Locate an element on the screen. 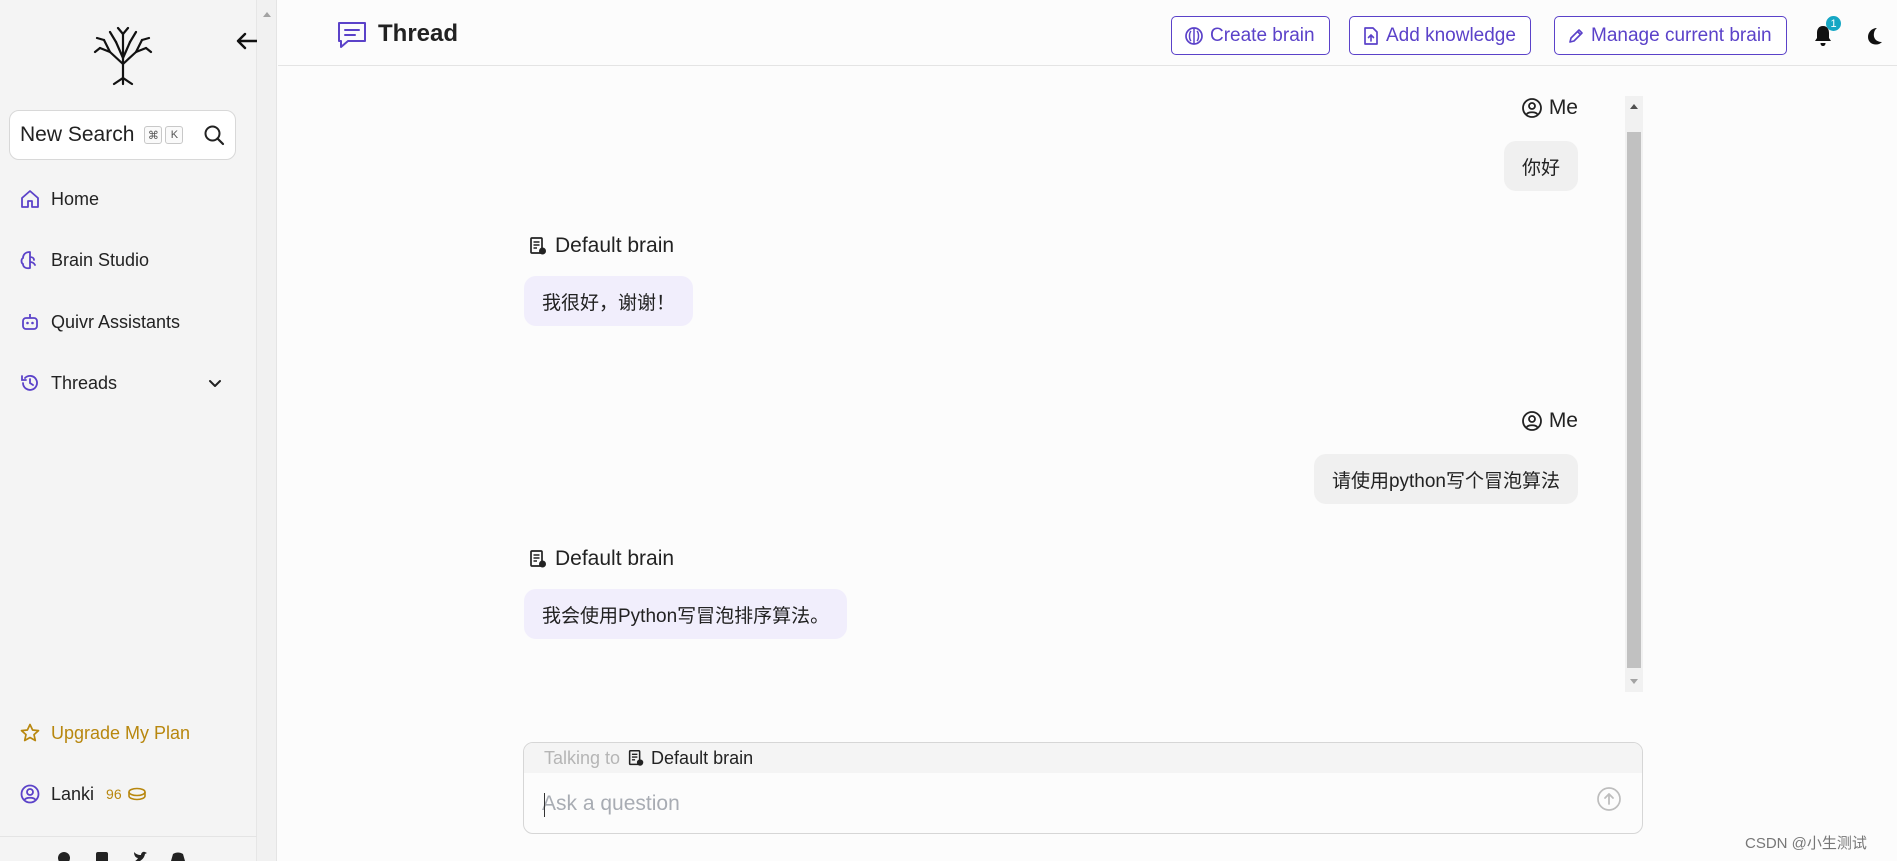 This screenshot has width=1897, height=861. sidebar-item-brain-studio: Brain Studio is located at coordinates (124, 260).